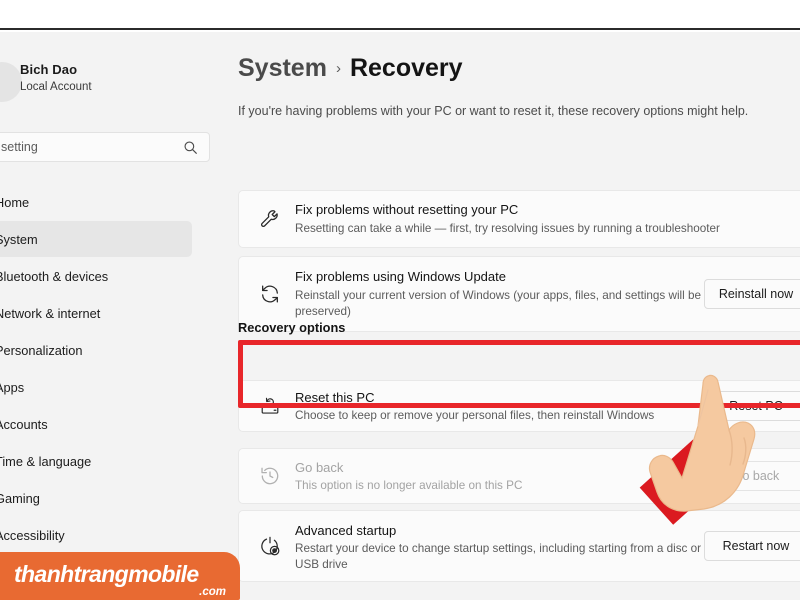 The width and height of the screenshot is (800, 600). I want to click on wrench-icon, so click(269, 218).